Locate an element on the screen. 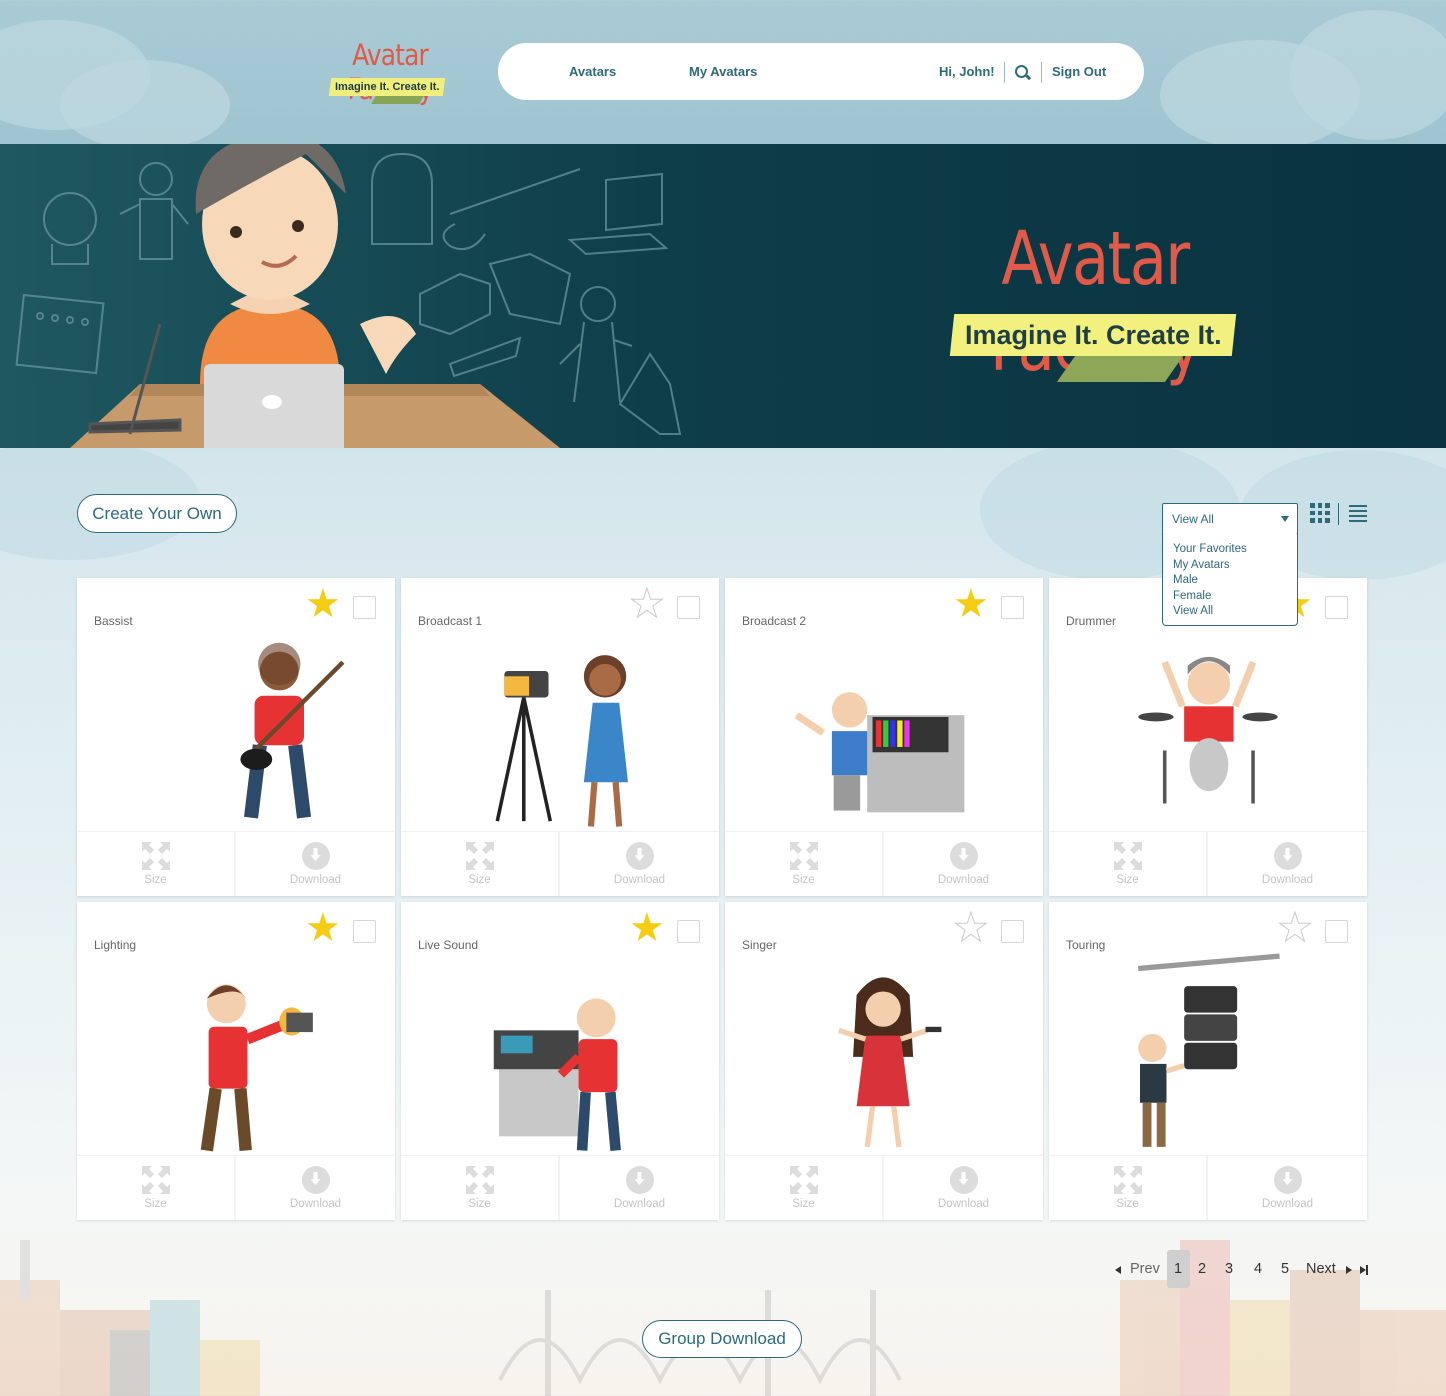 This screenshot has height=1396, width=1446. filter-option: Your Favorites is located at coordinates (1230, 550).